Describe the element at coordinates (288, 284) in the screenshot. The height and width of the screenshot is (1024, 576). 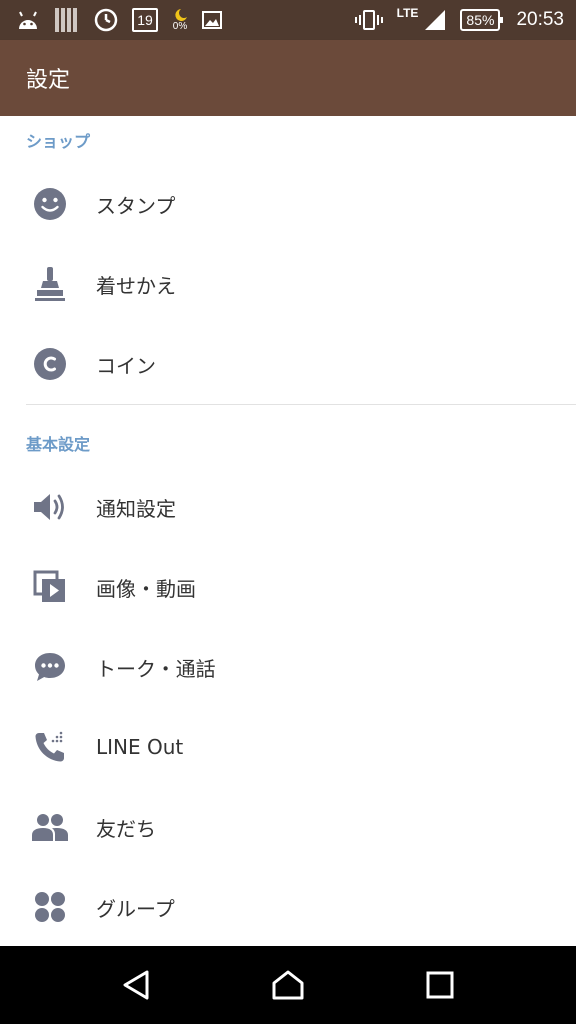
I see `menu-item-theme: 着せかえ` at that location.